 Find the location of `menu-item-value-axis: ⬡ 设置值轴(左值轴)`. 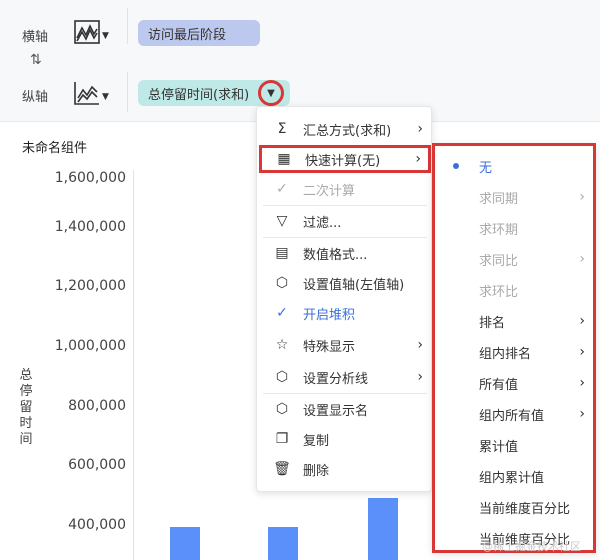

menu-item-value-axis: ⬡ 设置值轴(左值轴) is located at coordinates (345, 283).